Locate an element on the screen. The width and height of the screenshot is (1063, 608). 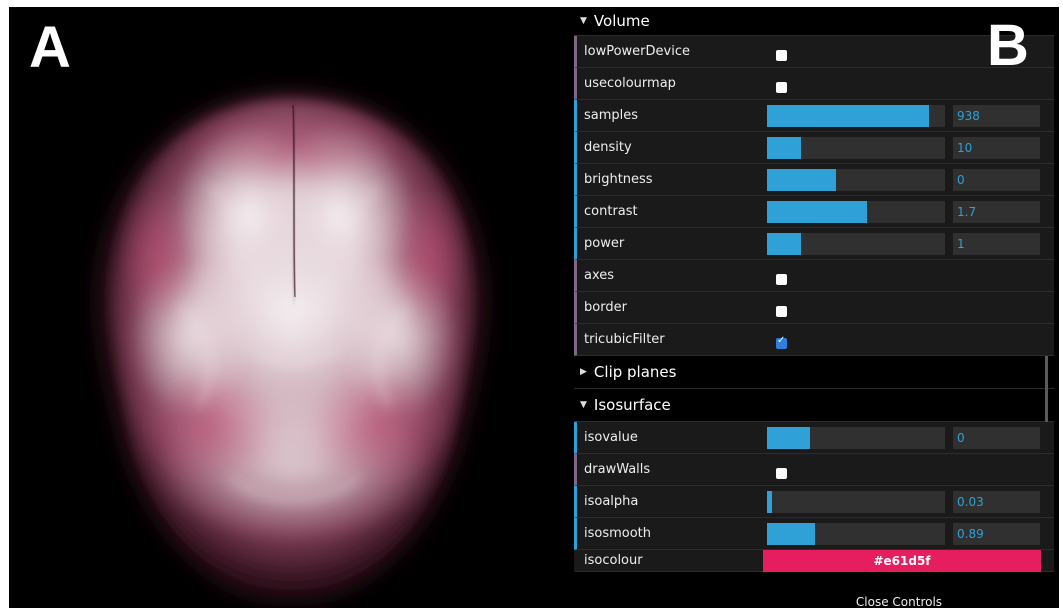
control-axes: axes is located at coordinates (814, 276).